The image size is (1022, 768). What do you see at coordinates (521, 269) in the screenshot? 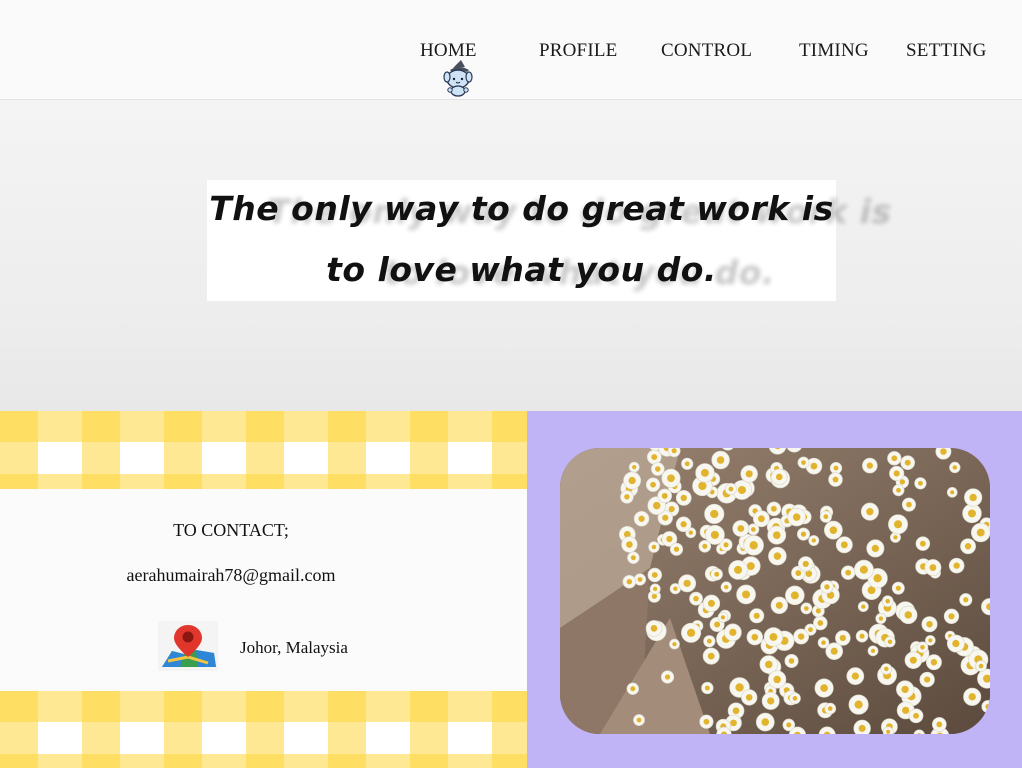
I see `quote-line-2: to love what you do.` at bounding box center [521, 269].